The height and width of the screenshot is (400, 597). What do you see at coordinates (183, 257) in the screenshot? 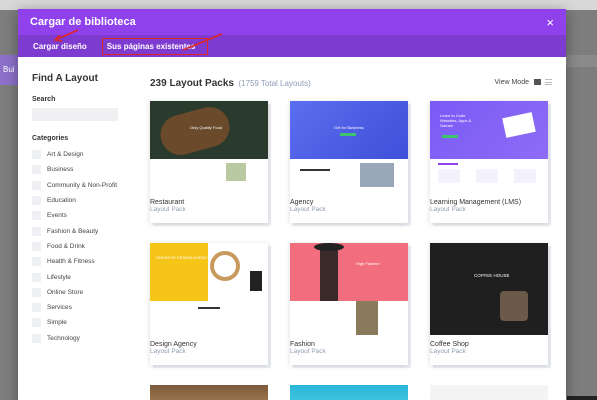
I see `thumb-headline: CREATIVE DESIGN AGENCY` at bounding box center [183, 257].